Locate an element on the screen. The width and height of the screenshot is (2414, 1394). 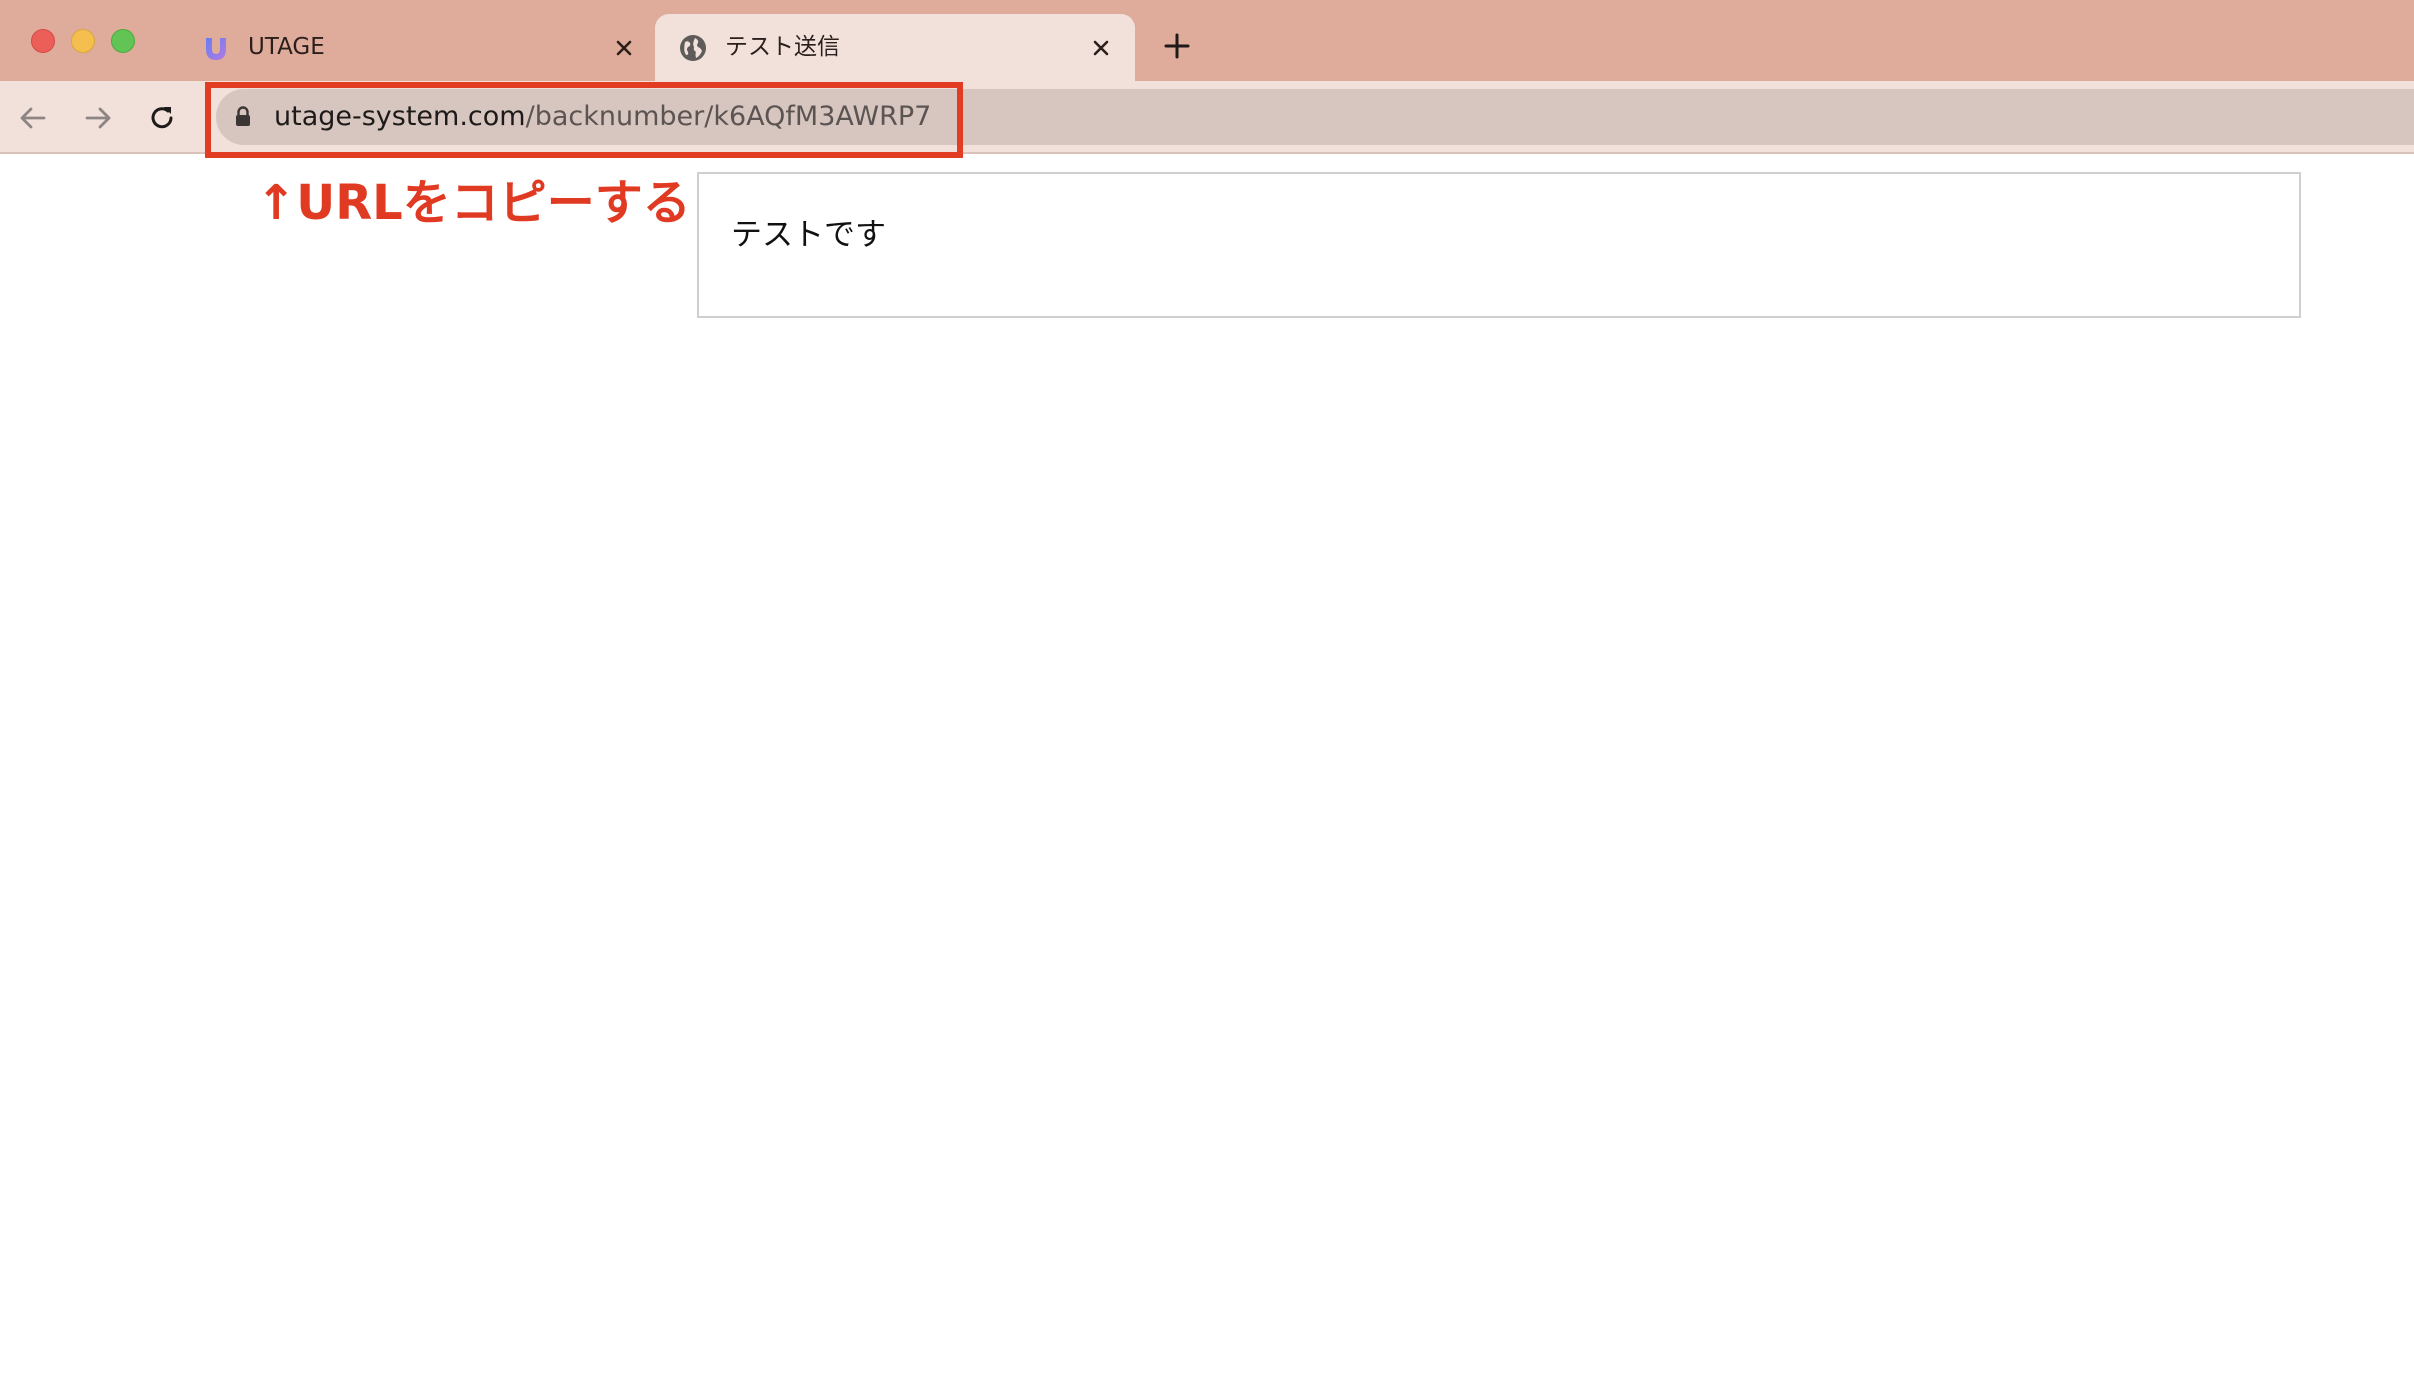
url-highlight-box is located at coordinates (584, 120).